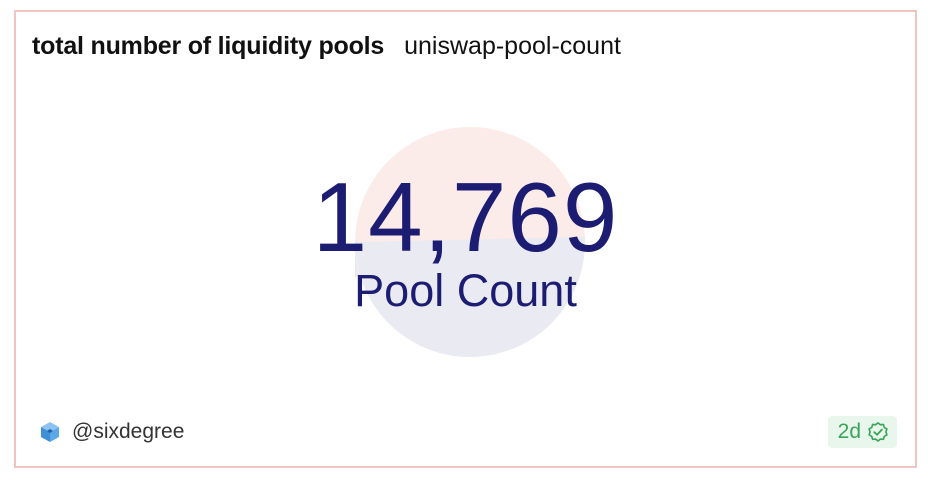 The width and height of the screenshot is (944, 482). I want to click on age-badge: 2d, so click(862, 432).